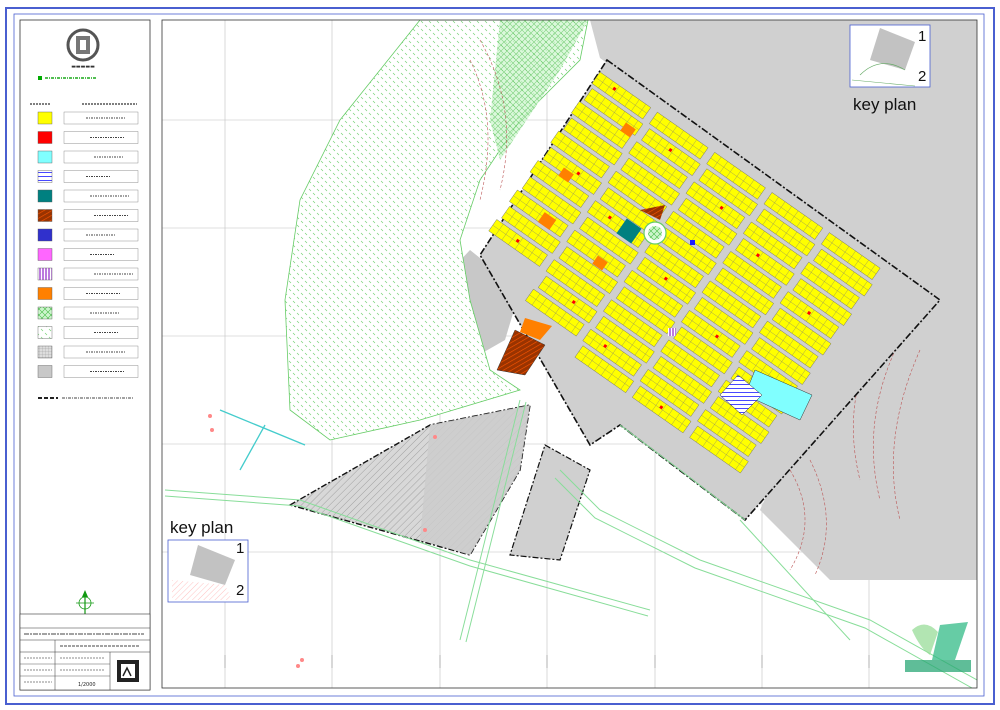  I want to click on health-parcel, so click(692, 242).